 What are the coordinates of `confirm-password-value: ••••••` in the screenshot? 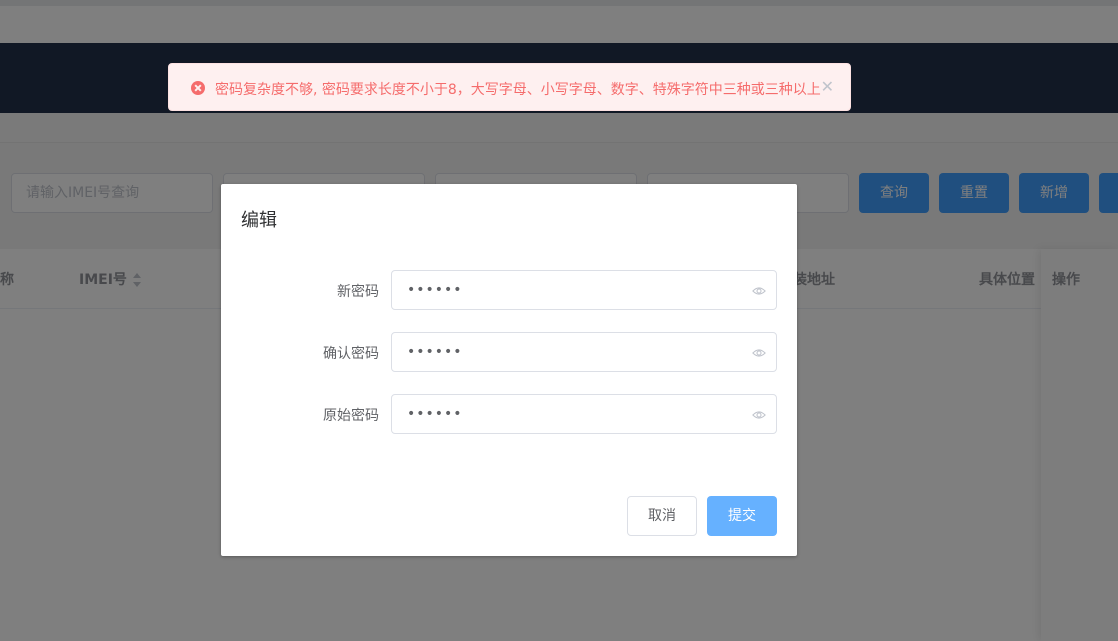 It's located at (435, 352).